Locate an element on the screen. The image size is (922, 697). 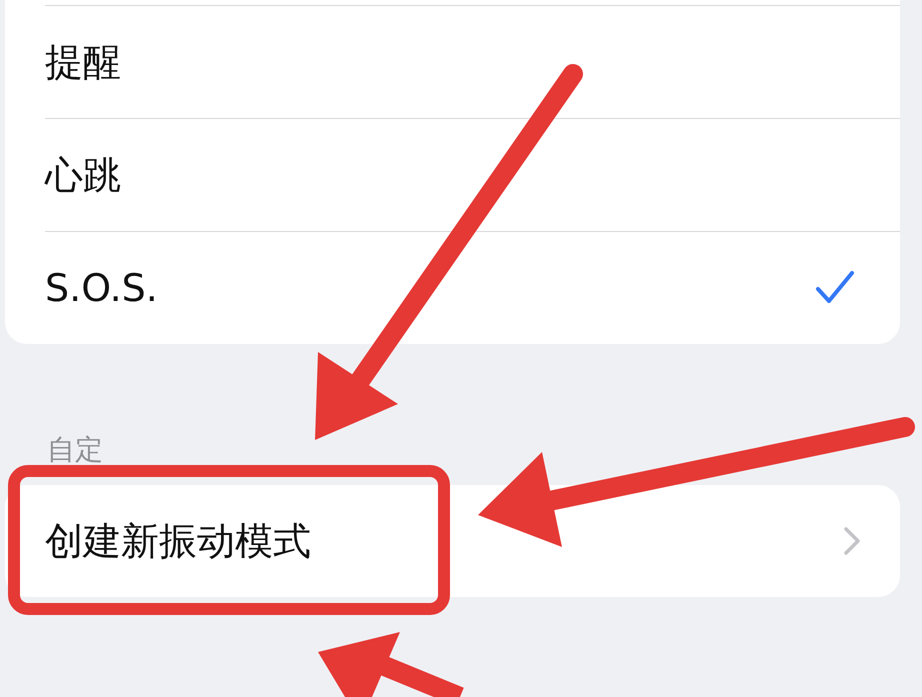
option-label: S.O.S. is located at coordinates (101, 288).